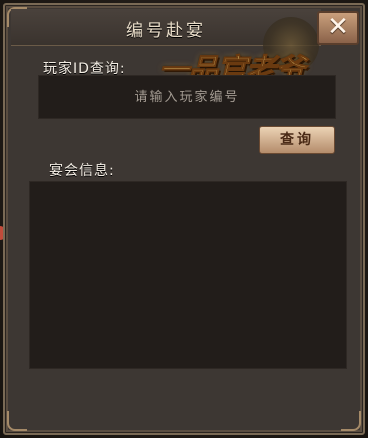 The image size is (368, 438). What do you see at coordinates (297, 140) in the screenshot?
I see `query-button: 查询` at bounding box center [297, 140].